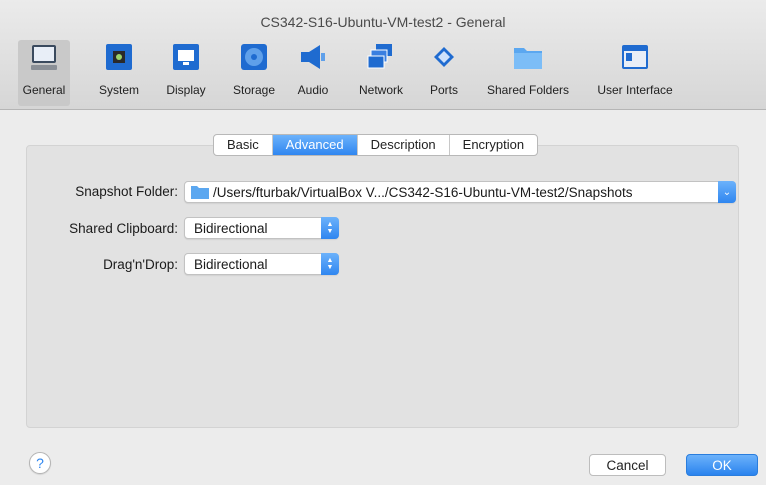 The height and width of the screenshot is (485, 766). Describe the element at coordinates (635, 90) in the screenshot. I see `toolbar-label: User Interface` at that location.